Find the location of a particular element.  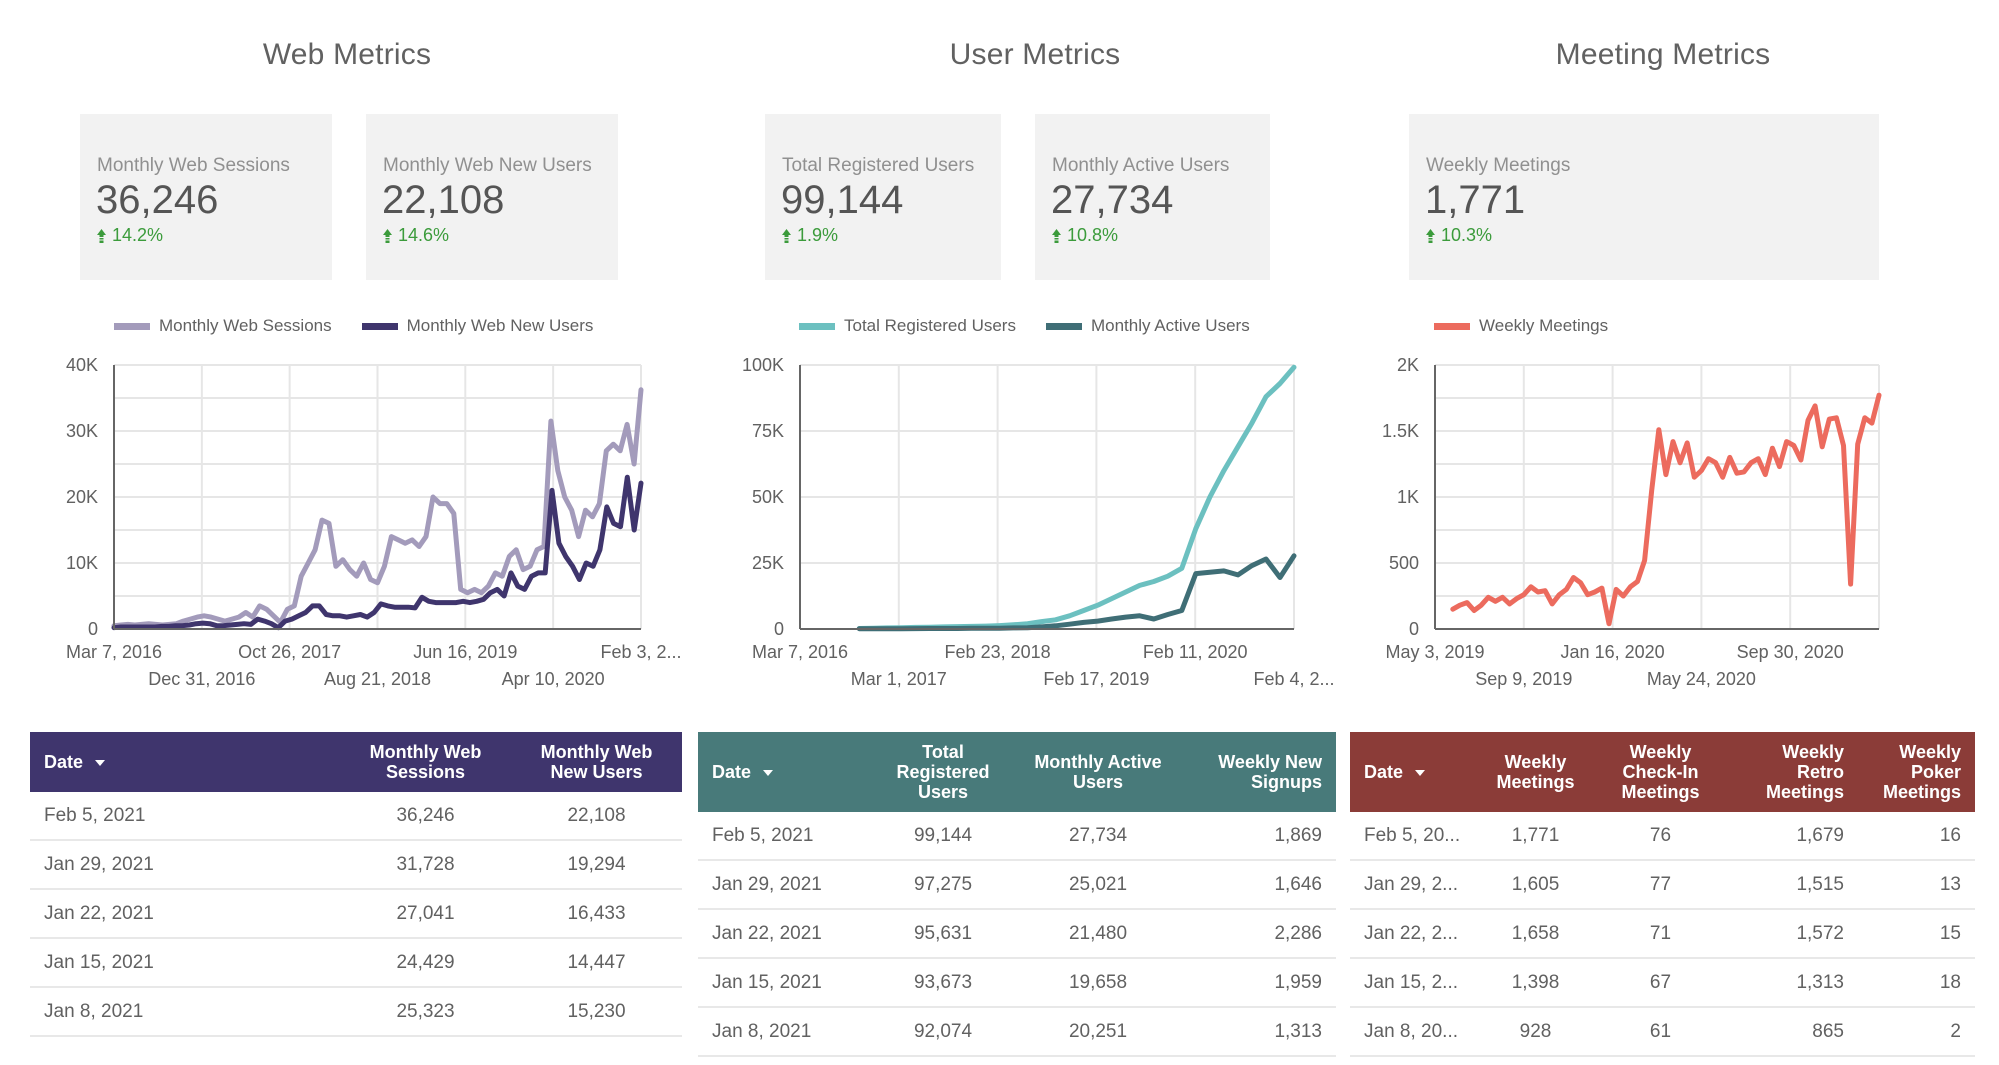

x-tick-label: Feb 17, 2019 is located at coordinates (1096, 679).